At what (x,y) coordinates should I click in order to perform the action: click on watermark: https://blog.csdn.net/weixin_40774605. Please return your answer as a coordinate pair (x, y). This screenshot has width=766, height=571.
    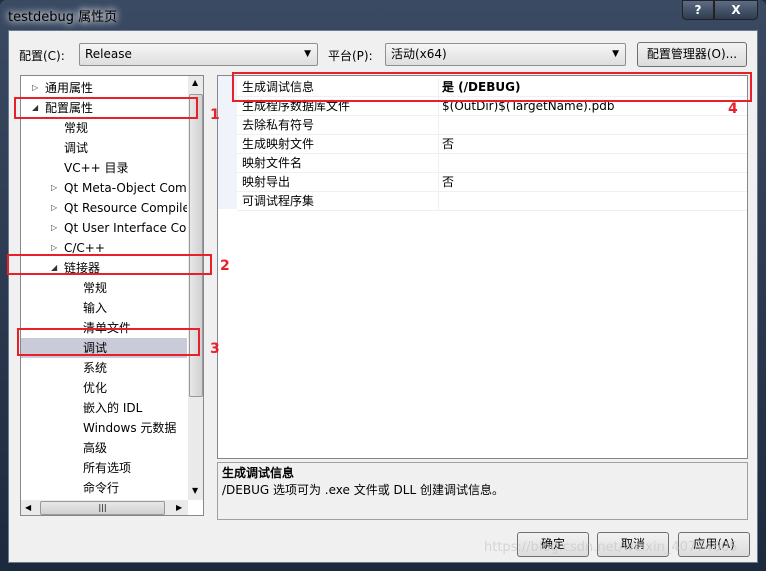
    Looking at the image, I should click on (611, 547).